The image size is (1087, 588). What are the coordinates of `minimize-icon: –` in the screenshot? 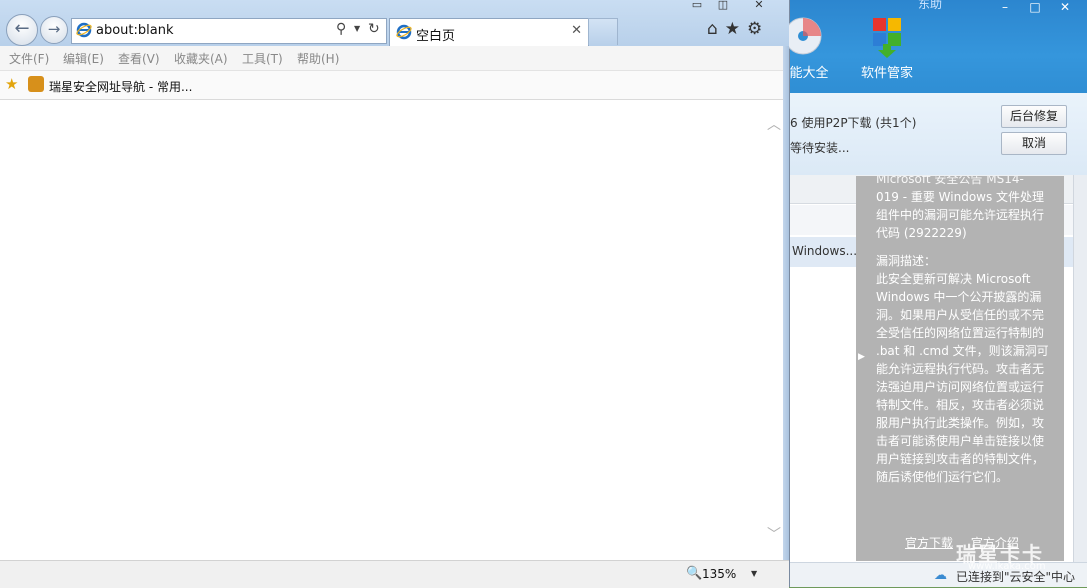 It's located at (1005, 8).